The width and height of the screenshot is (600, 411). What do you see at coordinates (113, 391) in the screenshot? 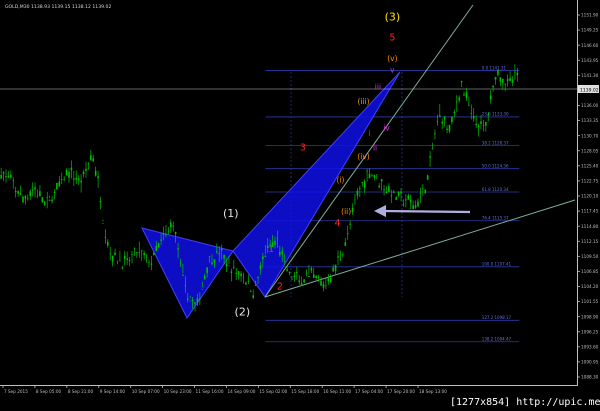
I see `x-tick-label: 9 Sep 14:00` at bounding box center [113, 391].